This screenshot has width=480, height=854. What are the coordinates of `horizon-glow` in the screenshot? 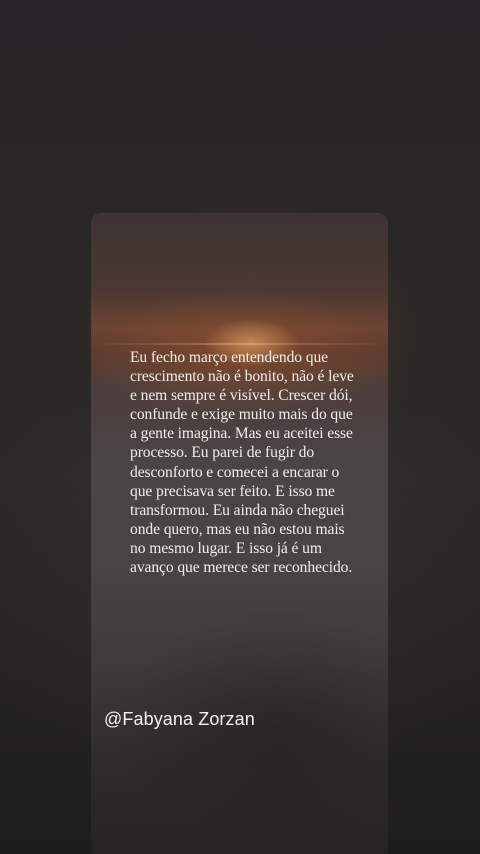 It's located at (239, 344).